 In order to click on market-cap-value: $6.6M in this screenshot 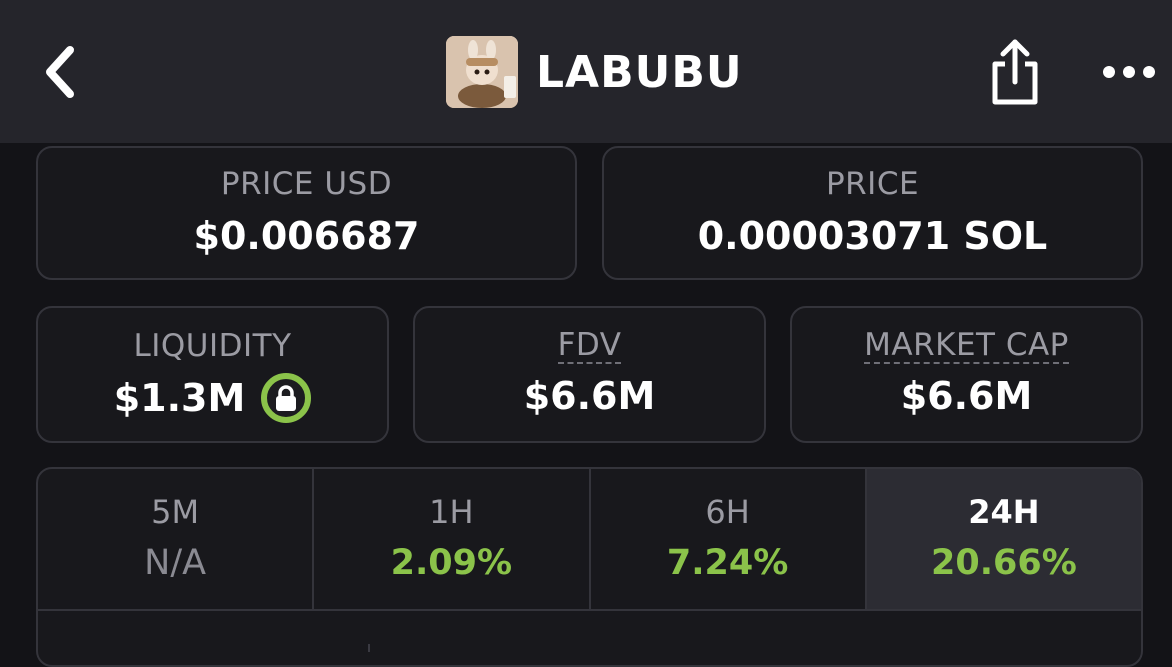, I will do `click(966, 395)`.